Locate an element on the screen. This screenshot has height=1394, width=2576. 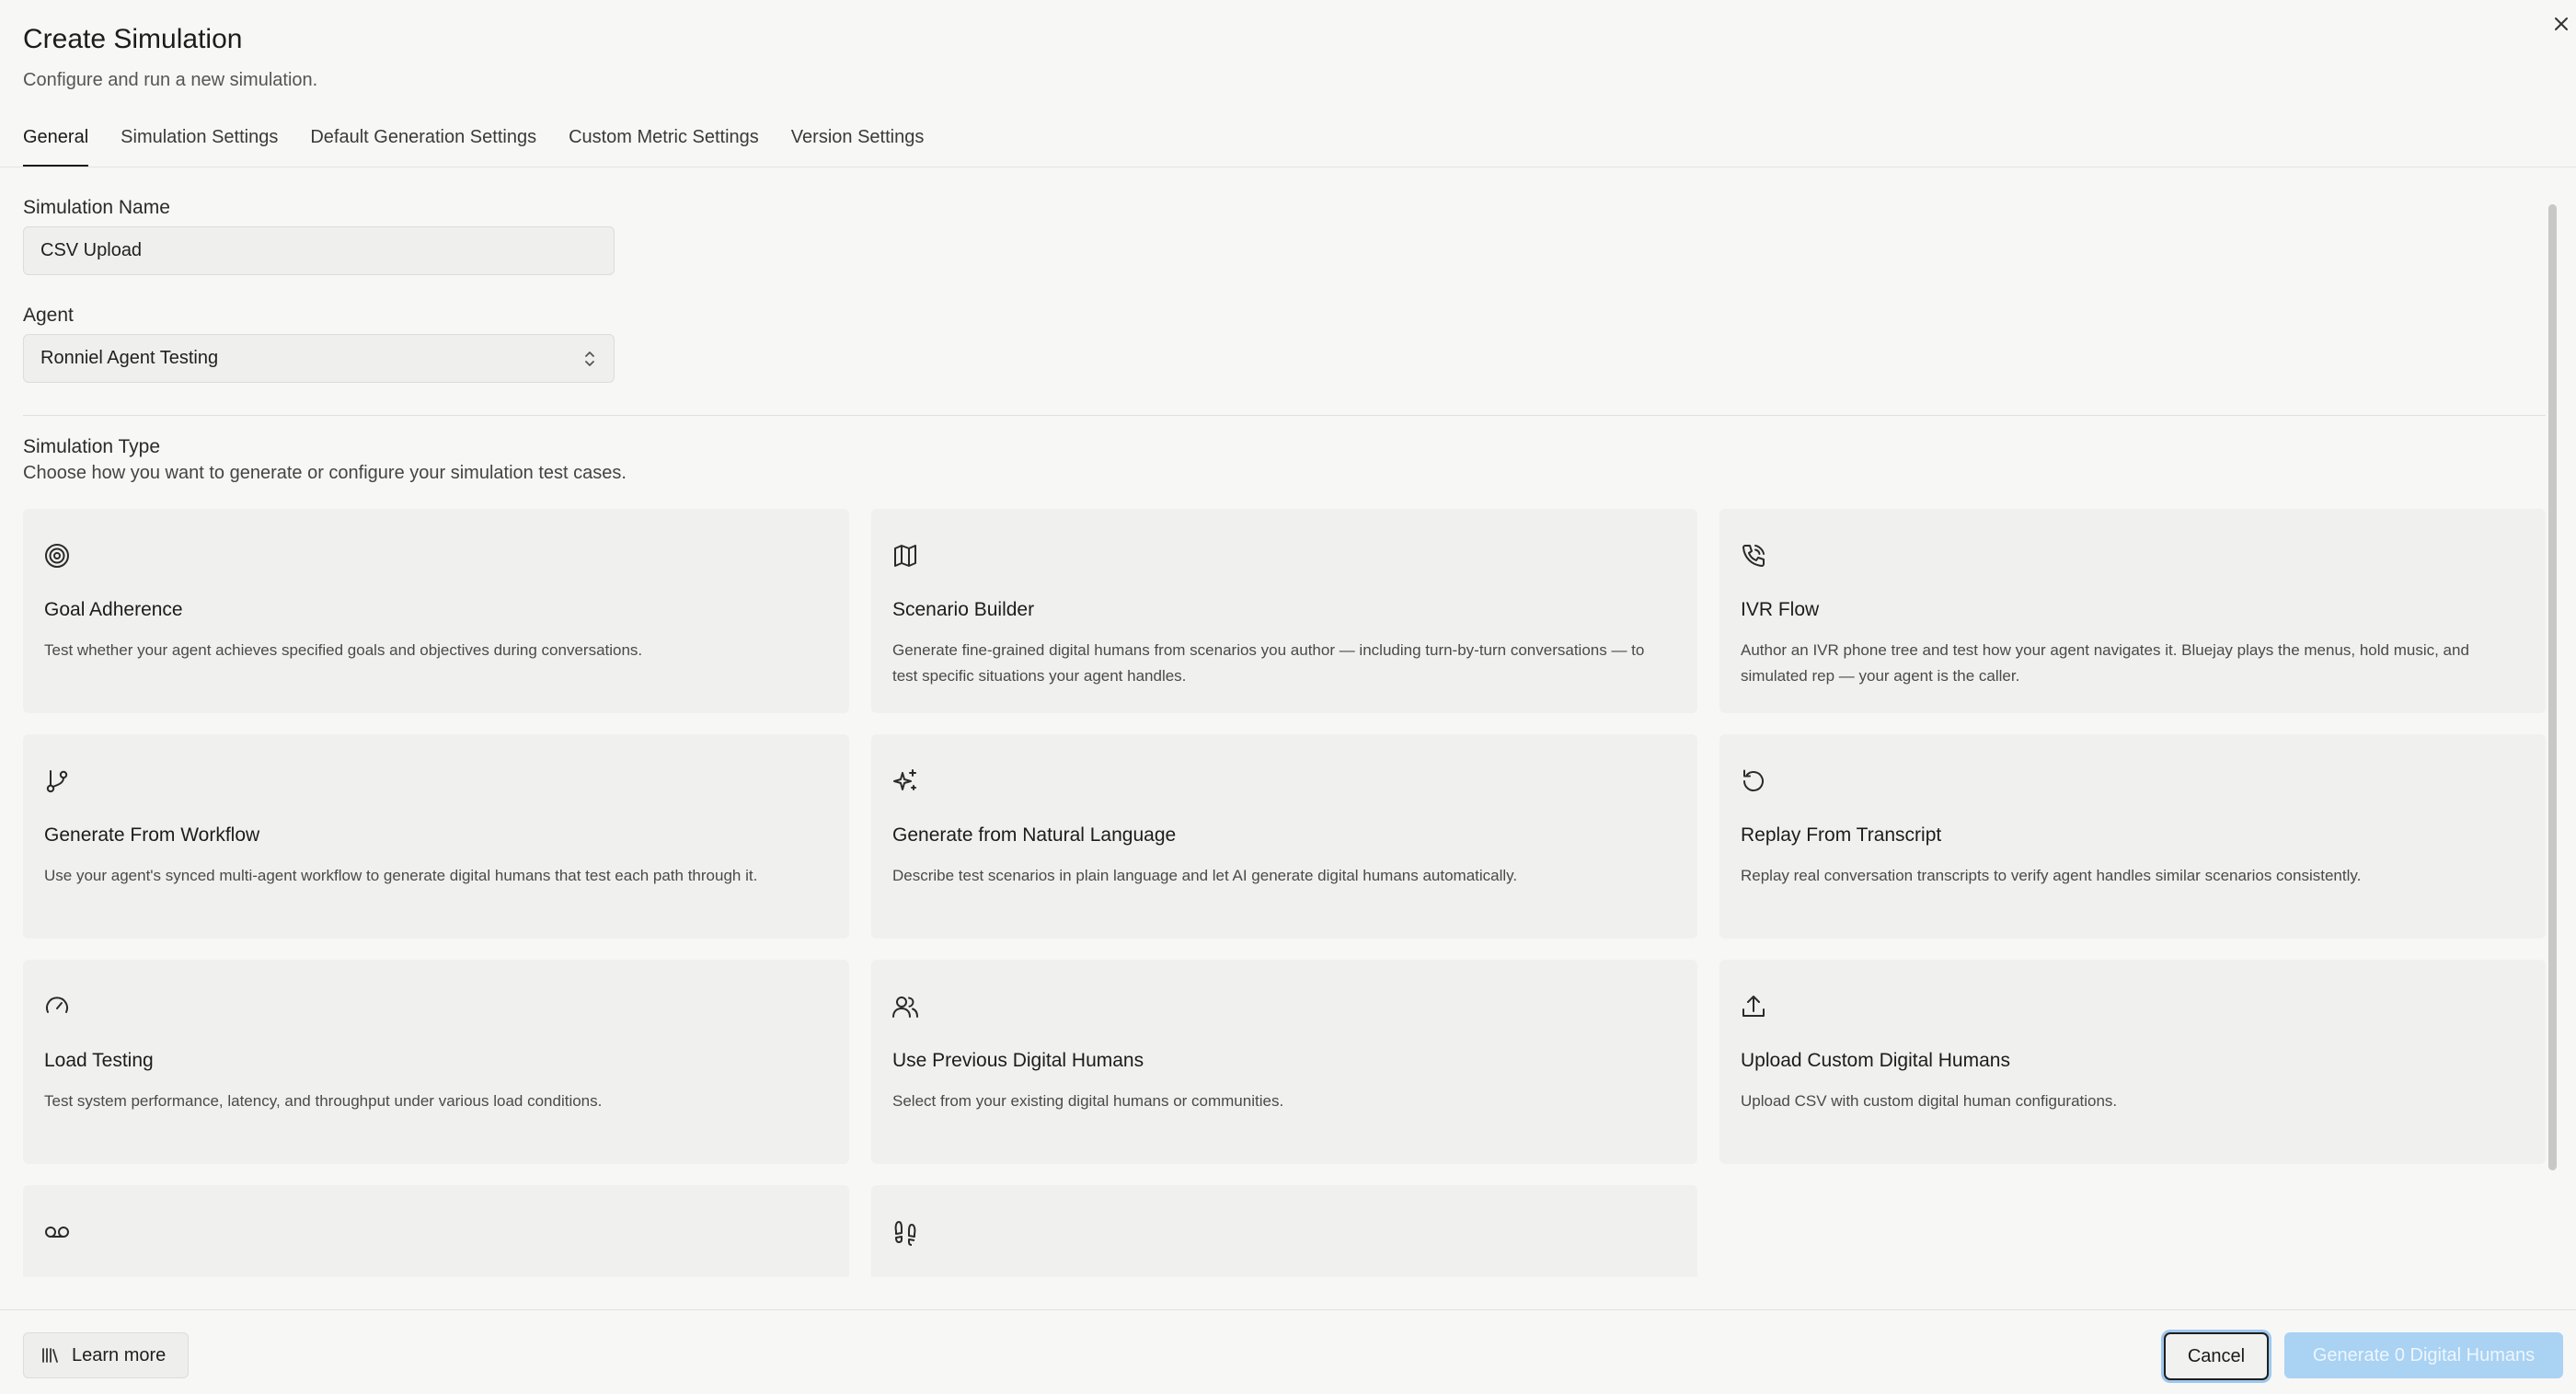
scrollbar is located at coordinates (2552, 687).